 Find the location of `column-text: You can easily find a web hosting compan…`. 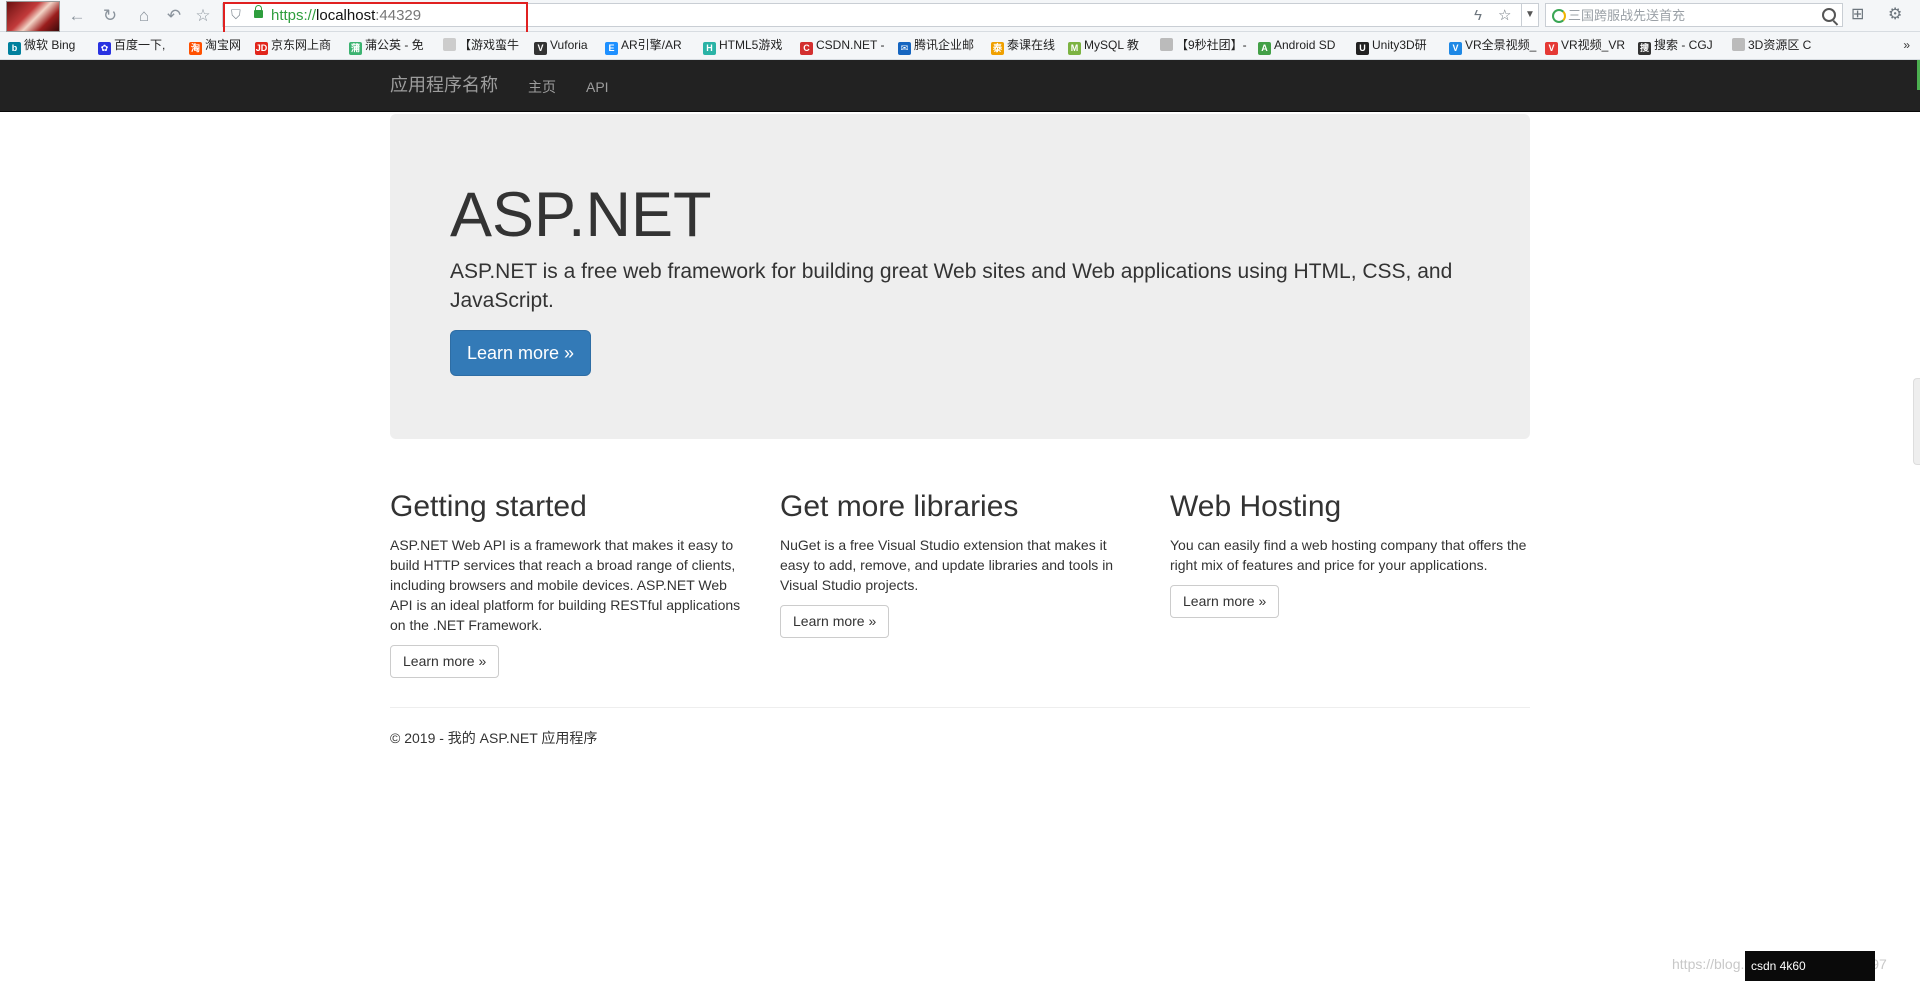

column-text: You can easily find a web hosting compan… is located at coordinates (1348, 555).